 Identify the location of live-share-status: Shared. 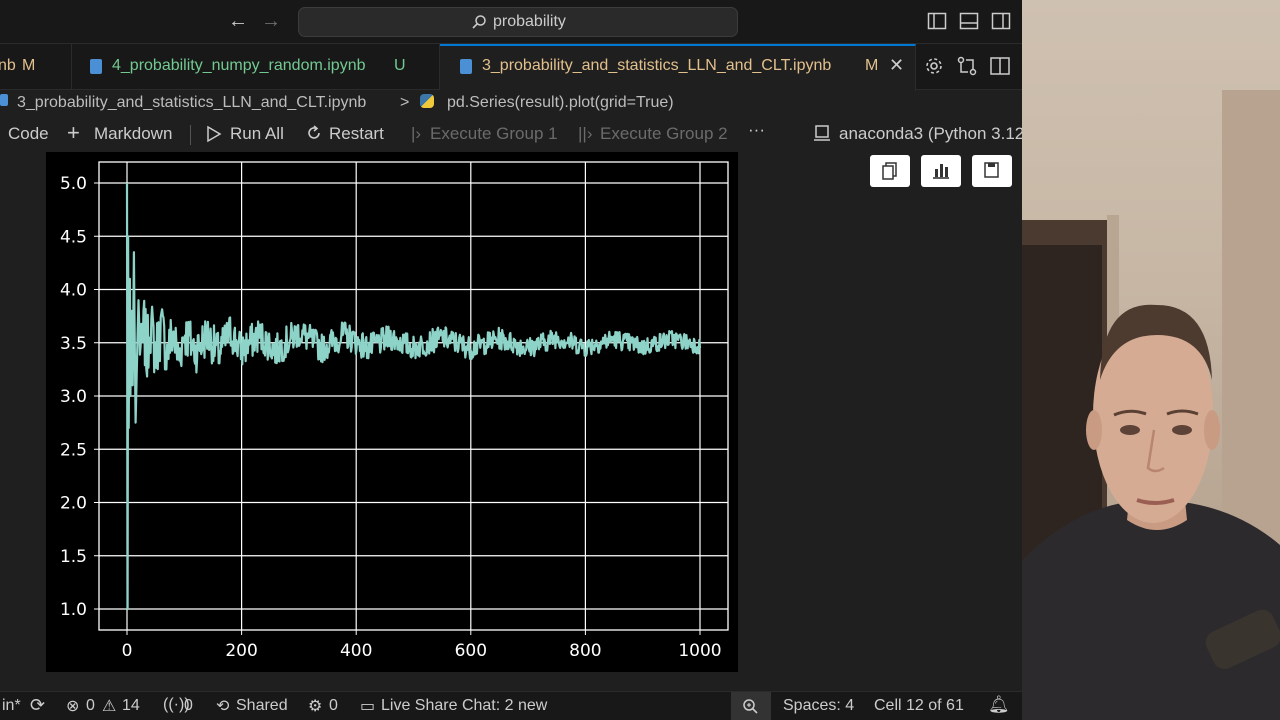
(262, 706).